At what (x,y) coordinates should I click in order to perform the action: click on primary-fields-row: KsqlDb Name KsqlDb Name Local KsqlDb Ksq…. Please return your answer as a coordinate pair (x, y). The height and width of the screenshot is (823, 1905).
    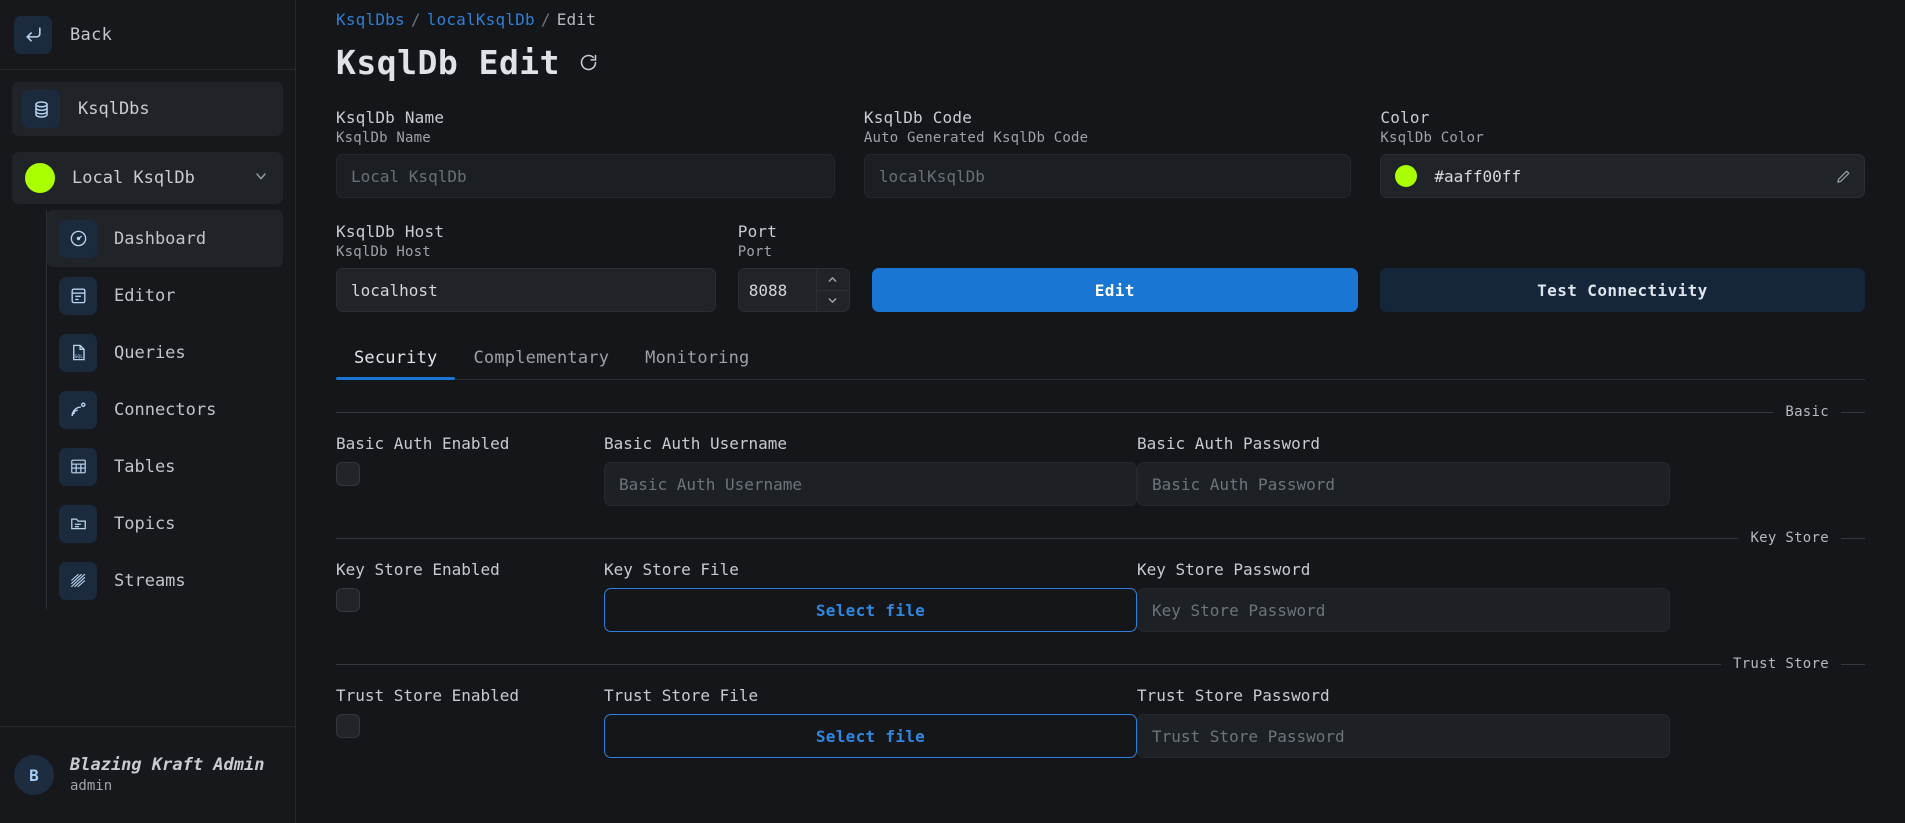
    Looking at the image, I should click on (1100, 153).